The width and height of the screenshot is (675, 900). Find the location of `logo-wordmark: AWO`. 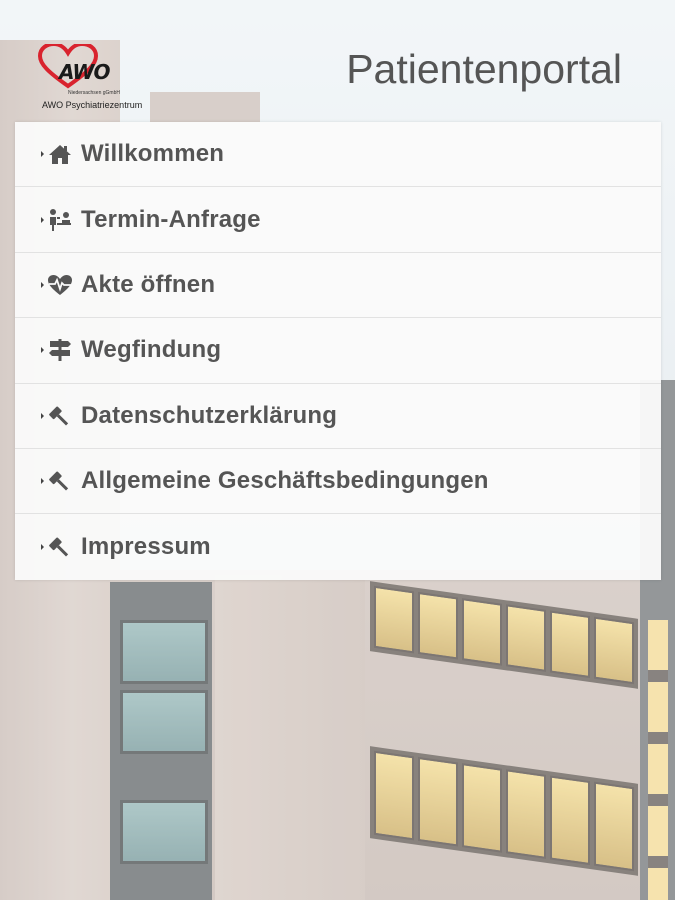

logo-wordmark: AWO is located at coordinates (84, 72).